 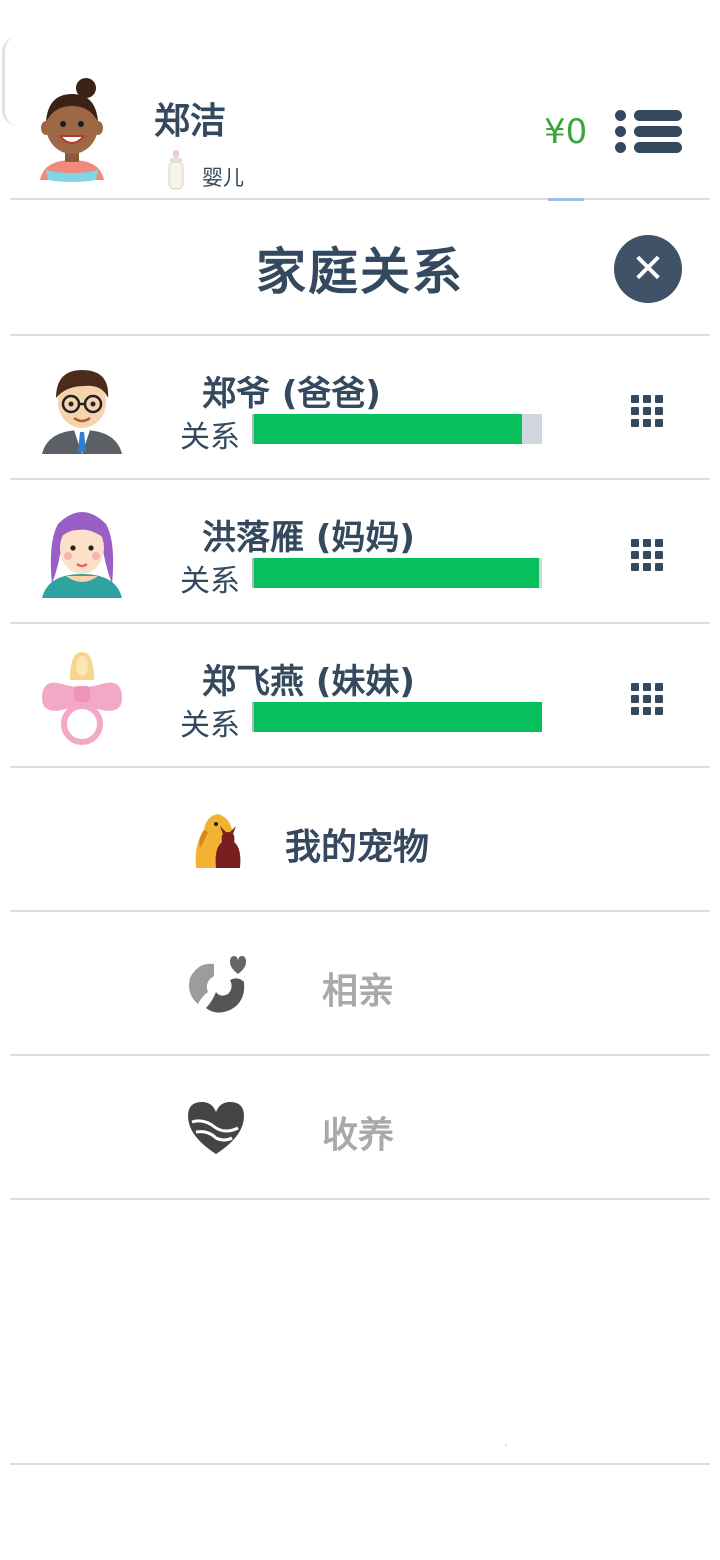 I want to click on my-pets-button: 我的宠物, so click(x=360, y=840).